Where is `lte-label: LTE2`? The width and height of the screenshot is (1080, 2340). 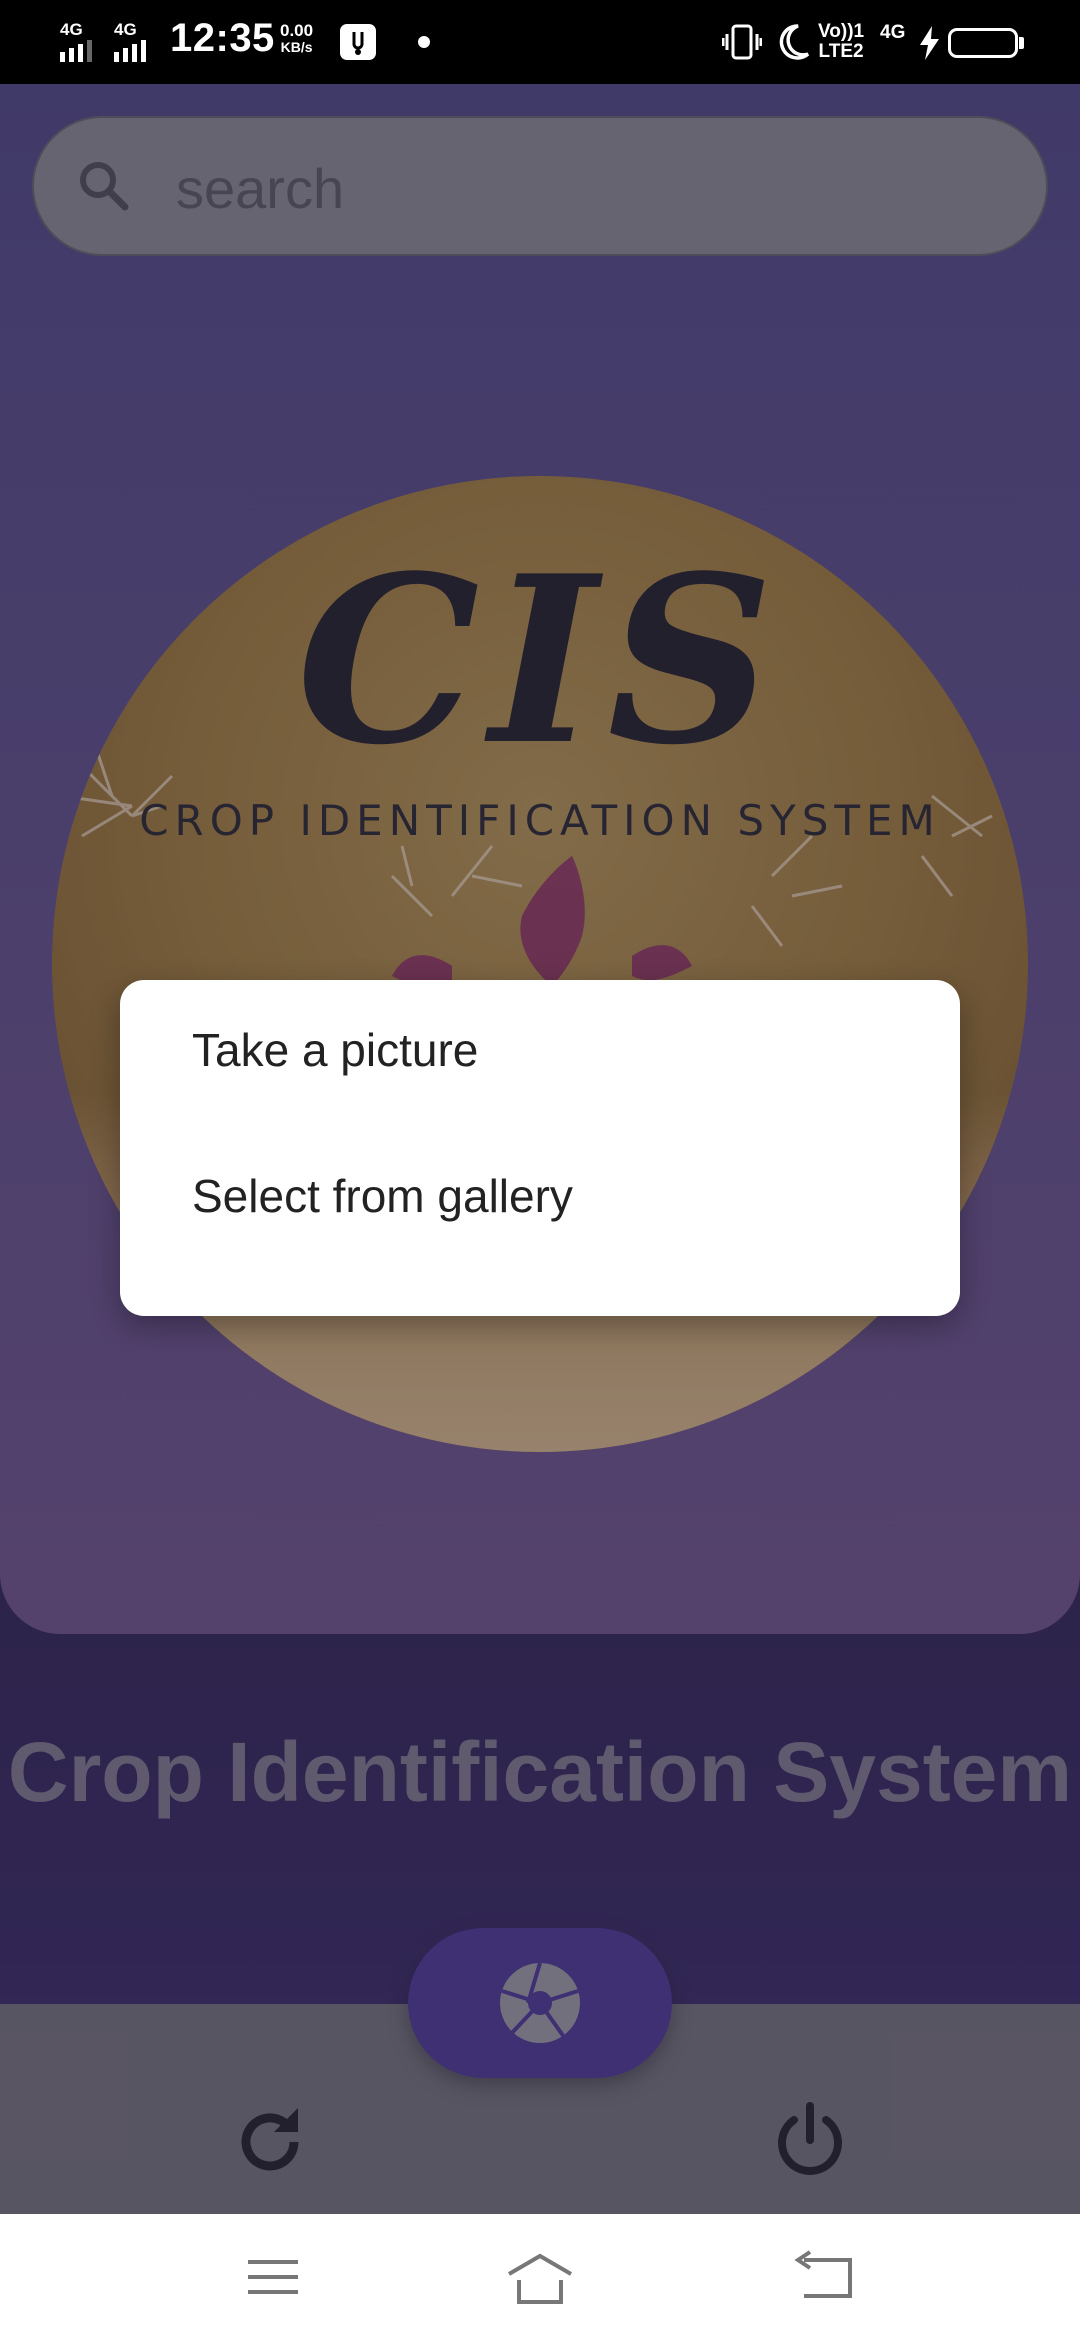 lte-label: LTE2 is located at coordinates (841, 51).